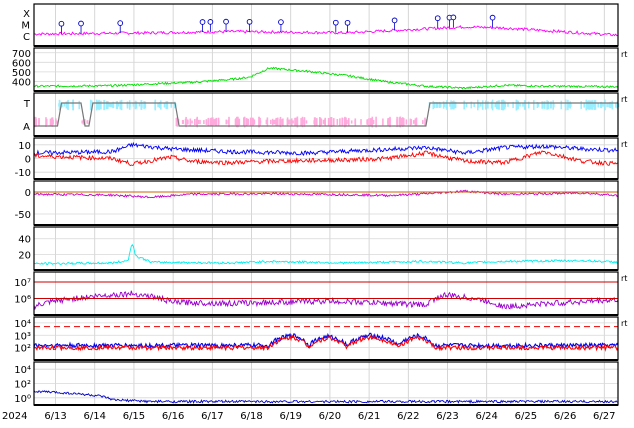 The image size is (634, 428). What do you see at coordinates (26, 14) in the screenshot?
I see `y-category-label: X` at bounding box center [26, 14].